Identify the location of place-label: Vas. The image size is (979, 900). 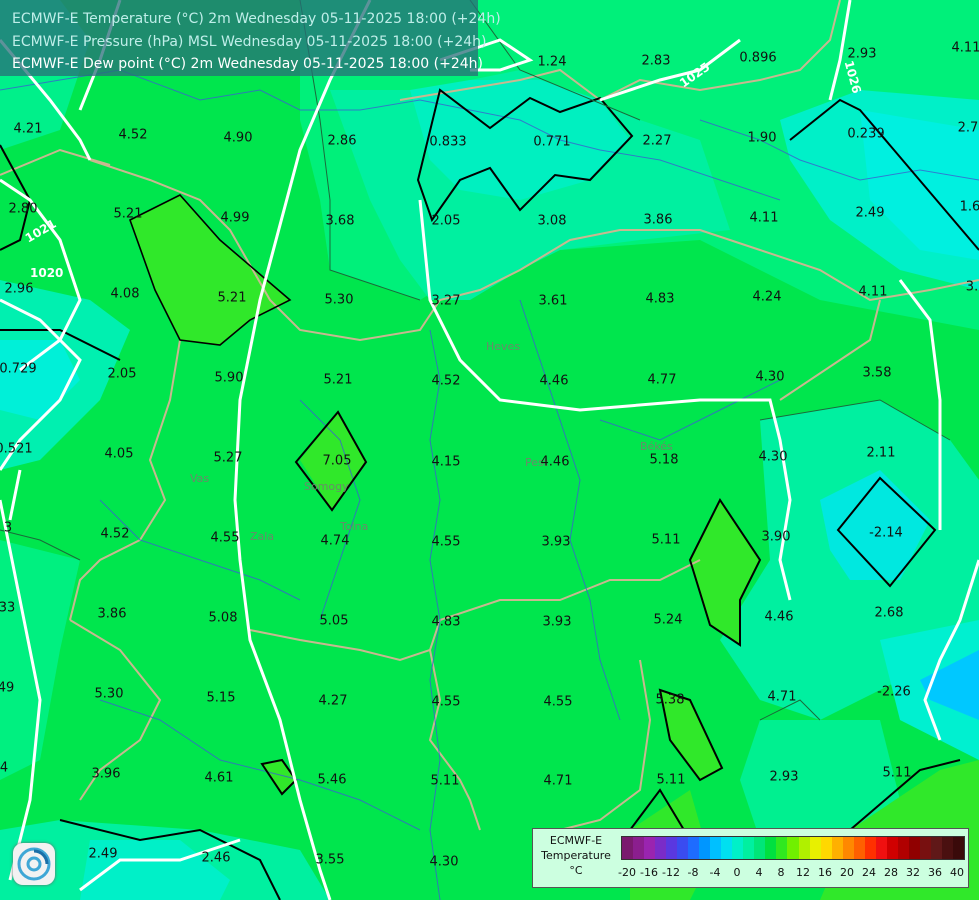
(199, 478).